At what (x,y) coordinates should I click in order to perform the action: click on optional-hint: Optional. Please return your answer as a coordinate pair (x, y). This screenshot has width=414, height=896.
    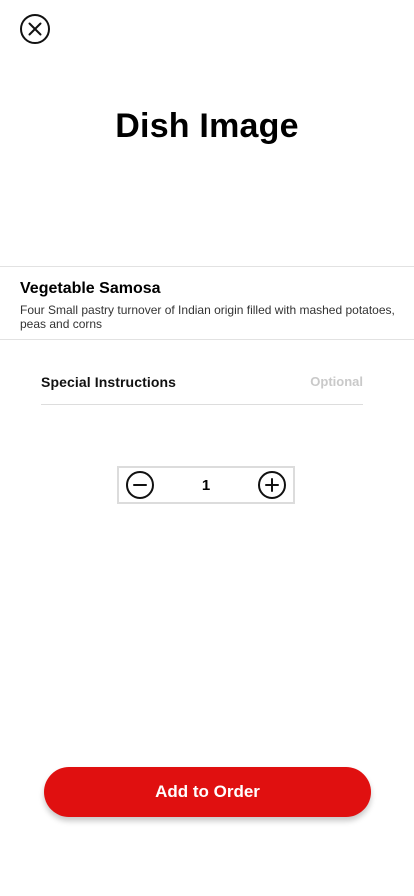
    Looking at the image, I should click on (336, 381).